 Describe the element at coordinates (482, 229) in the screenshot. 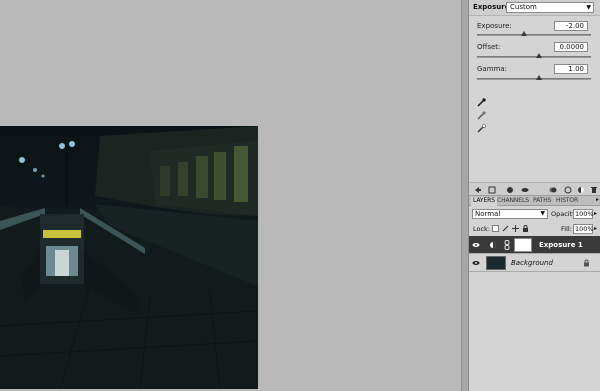

I see `lock-label: Lock:` at that location.